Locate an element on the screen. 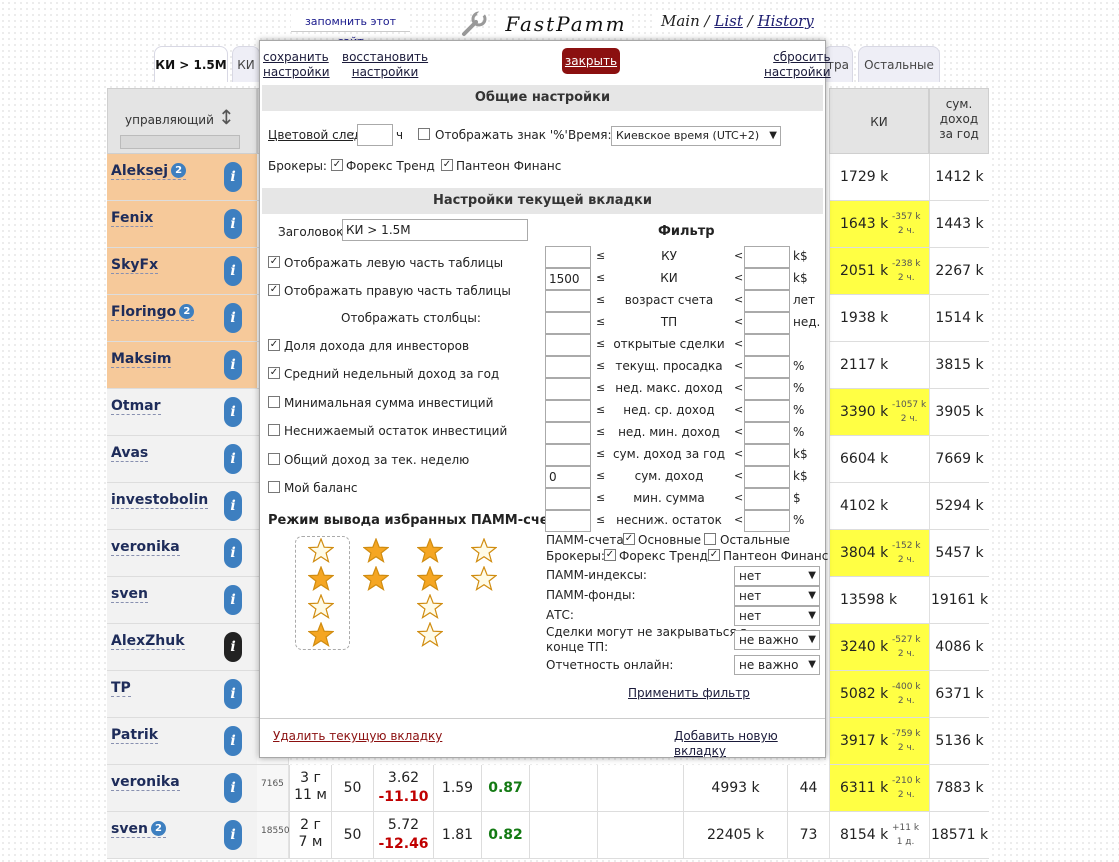  filter-broker-panteon-checkbox: ✓ is located at coordinates (714, 555).